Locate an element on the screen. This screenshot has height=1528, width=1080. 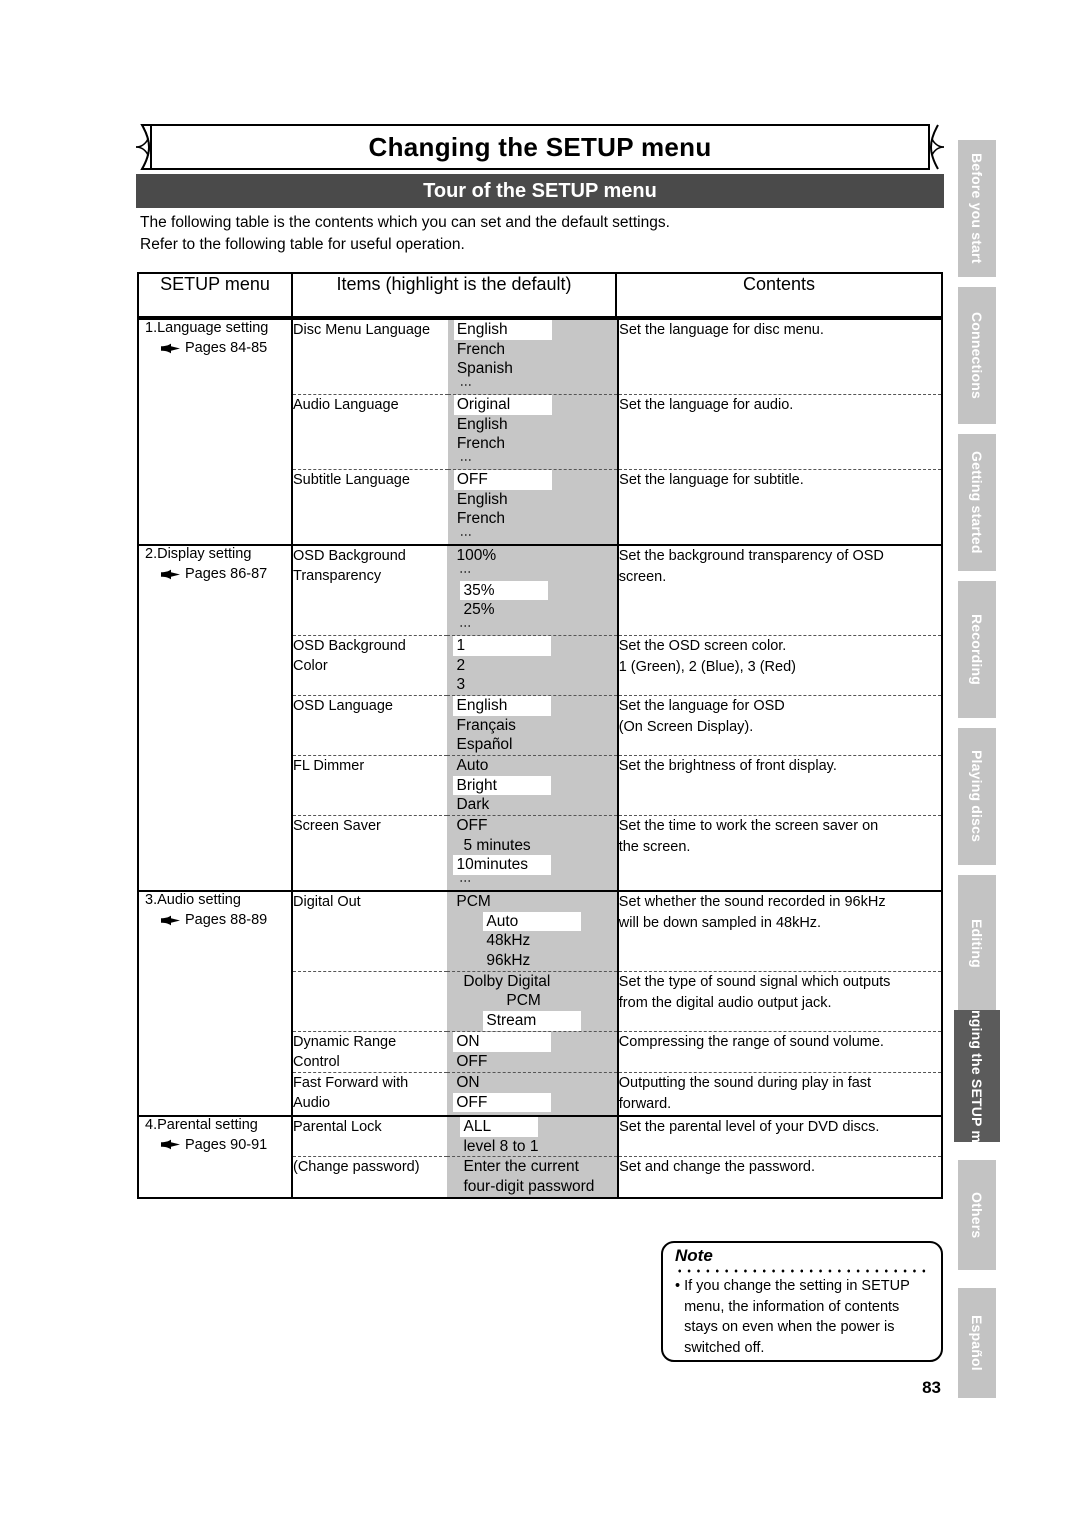
option-value: ON is located at coordinates (531, 1083).